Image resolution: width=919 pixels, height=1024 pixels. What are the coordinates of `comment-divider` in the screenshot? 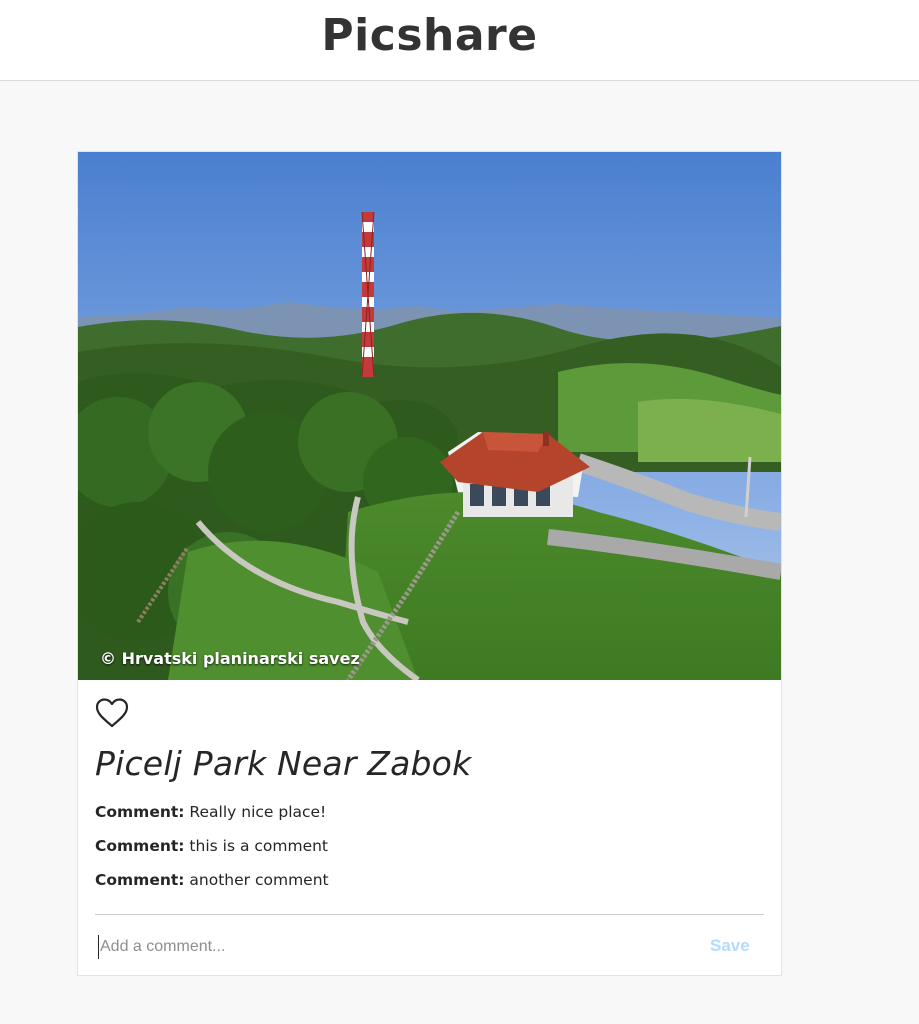 It's located at (429, 914).